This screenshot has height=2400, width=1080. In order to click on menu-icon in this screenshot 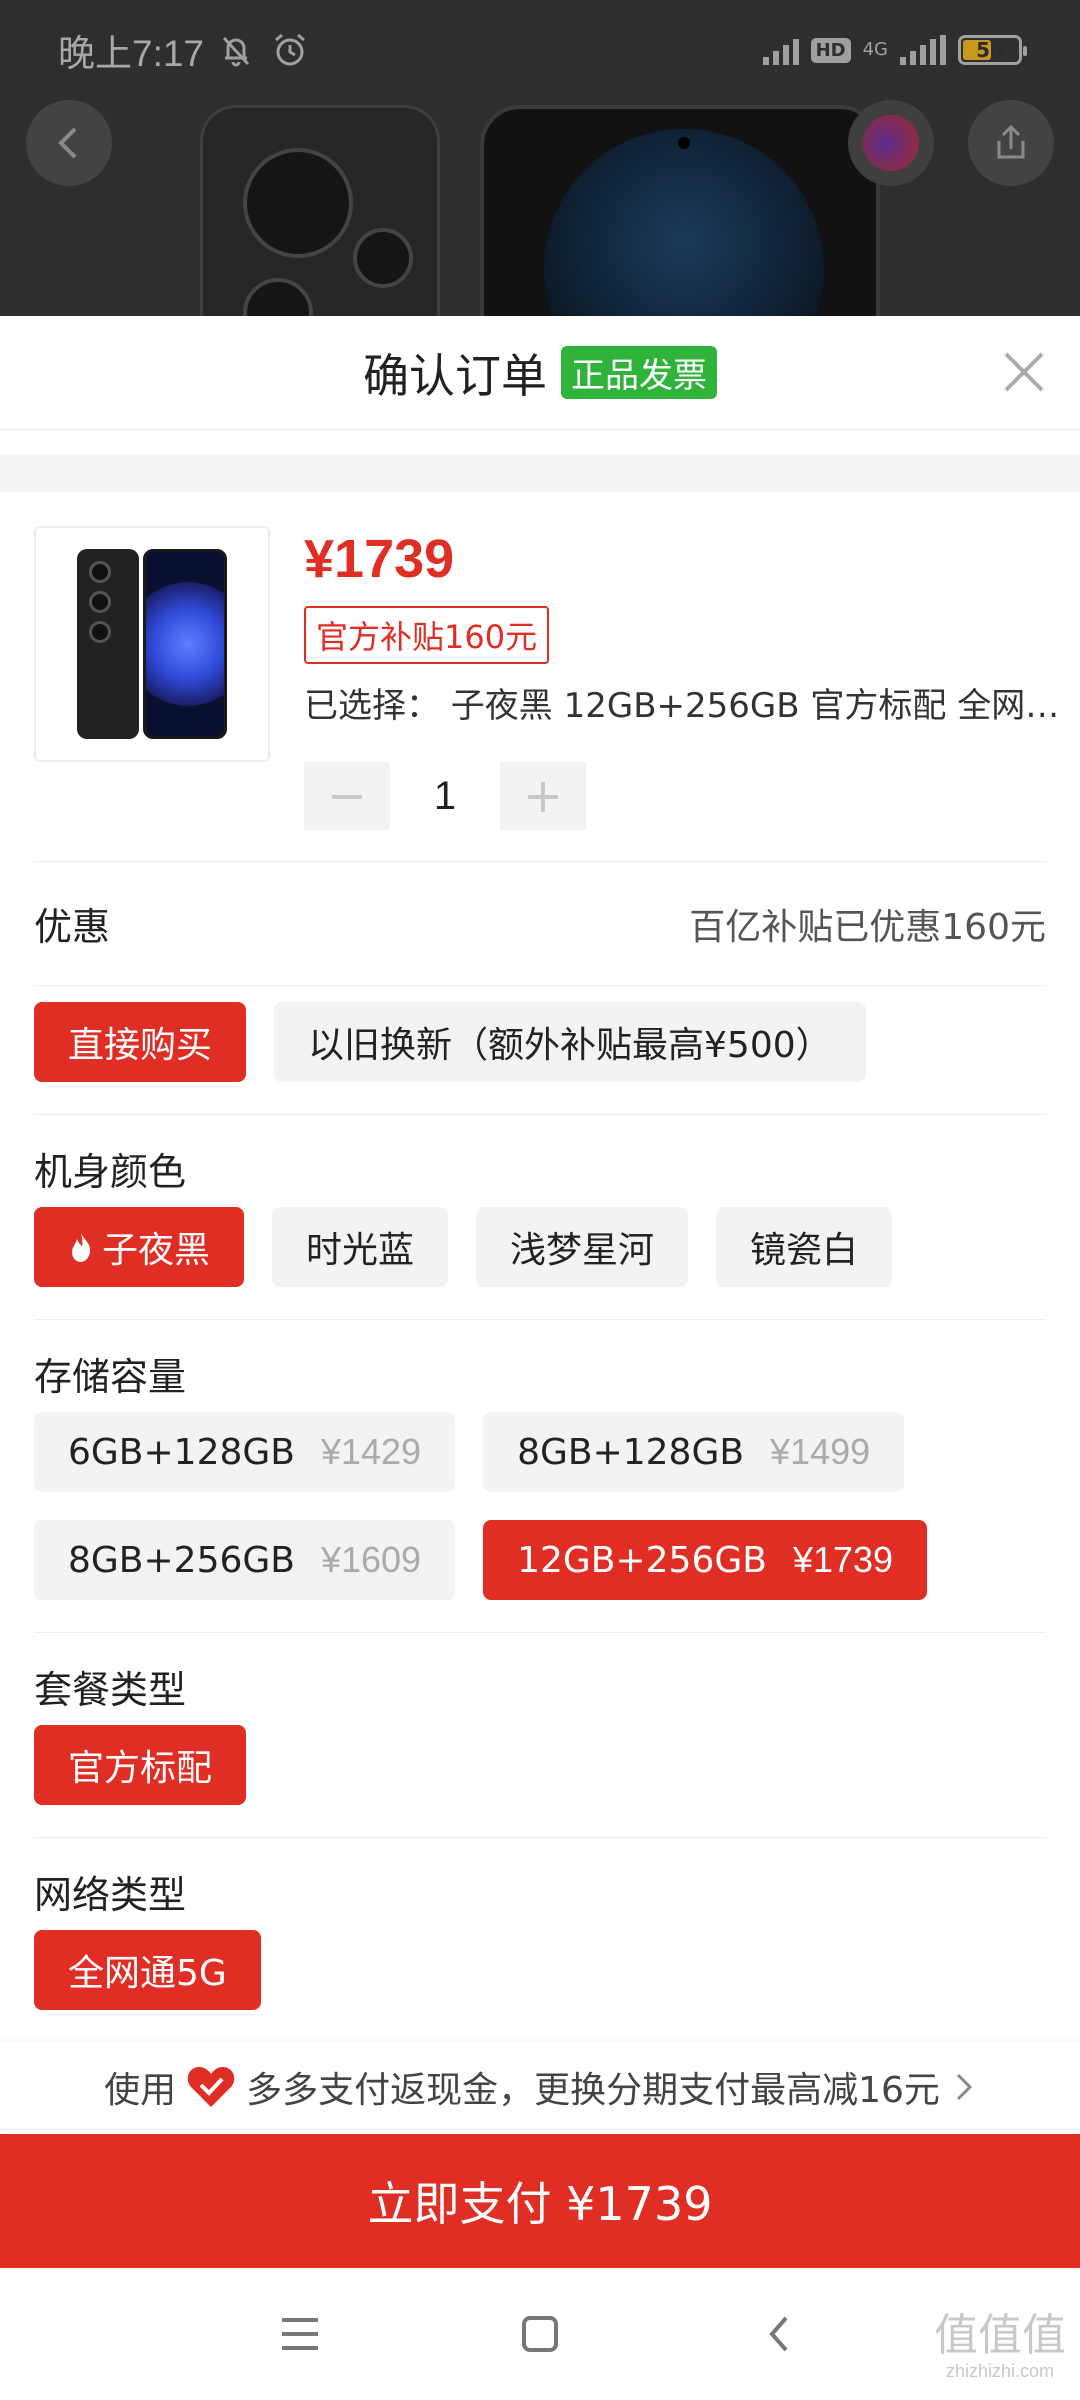, I will do `click(300, 2334)`.